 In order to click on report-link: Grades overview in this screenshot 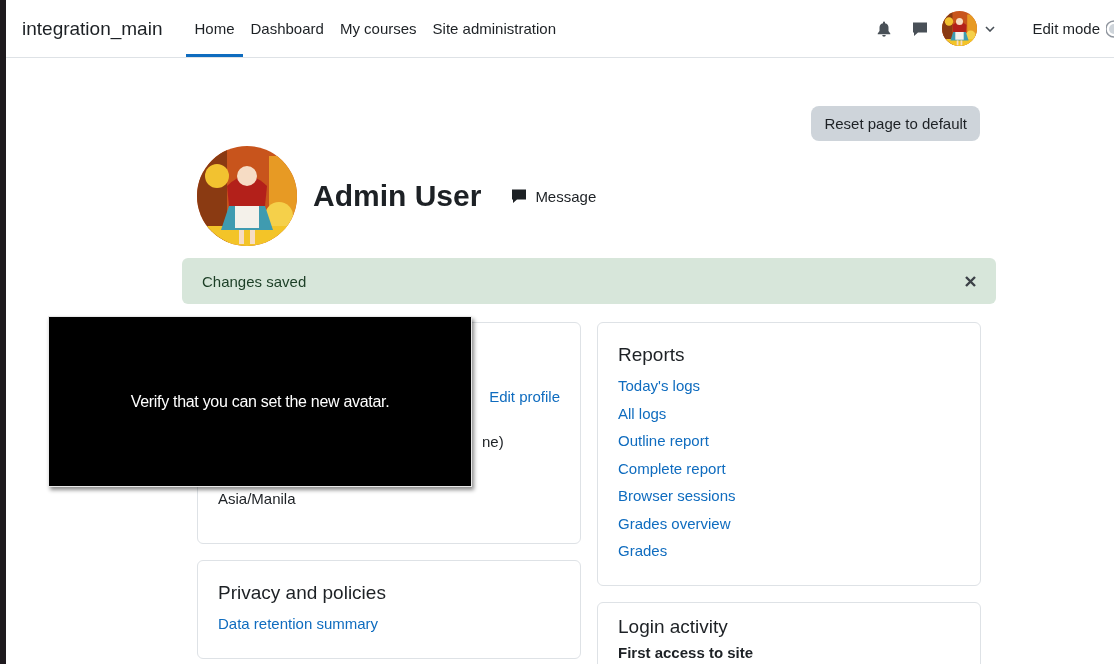, I will do `click(674, 523)`.